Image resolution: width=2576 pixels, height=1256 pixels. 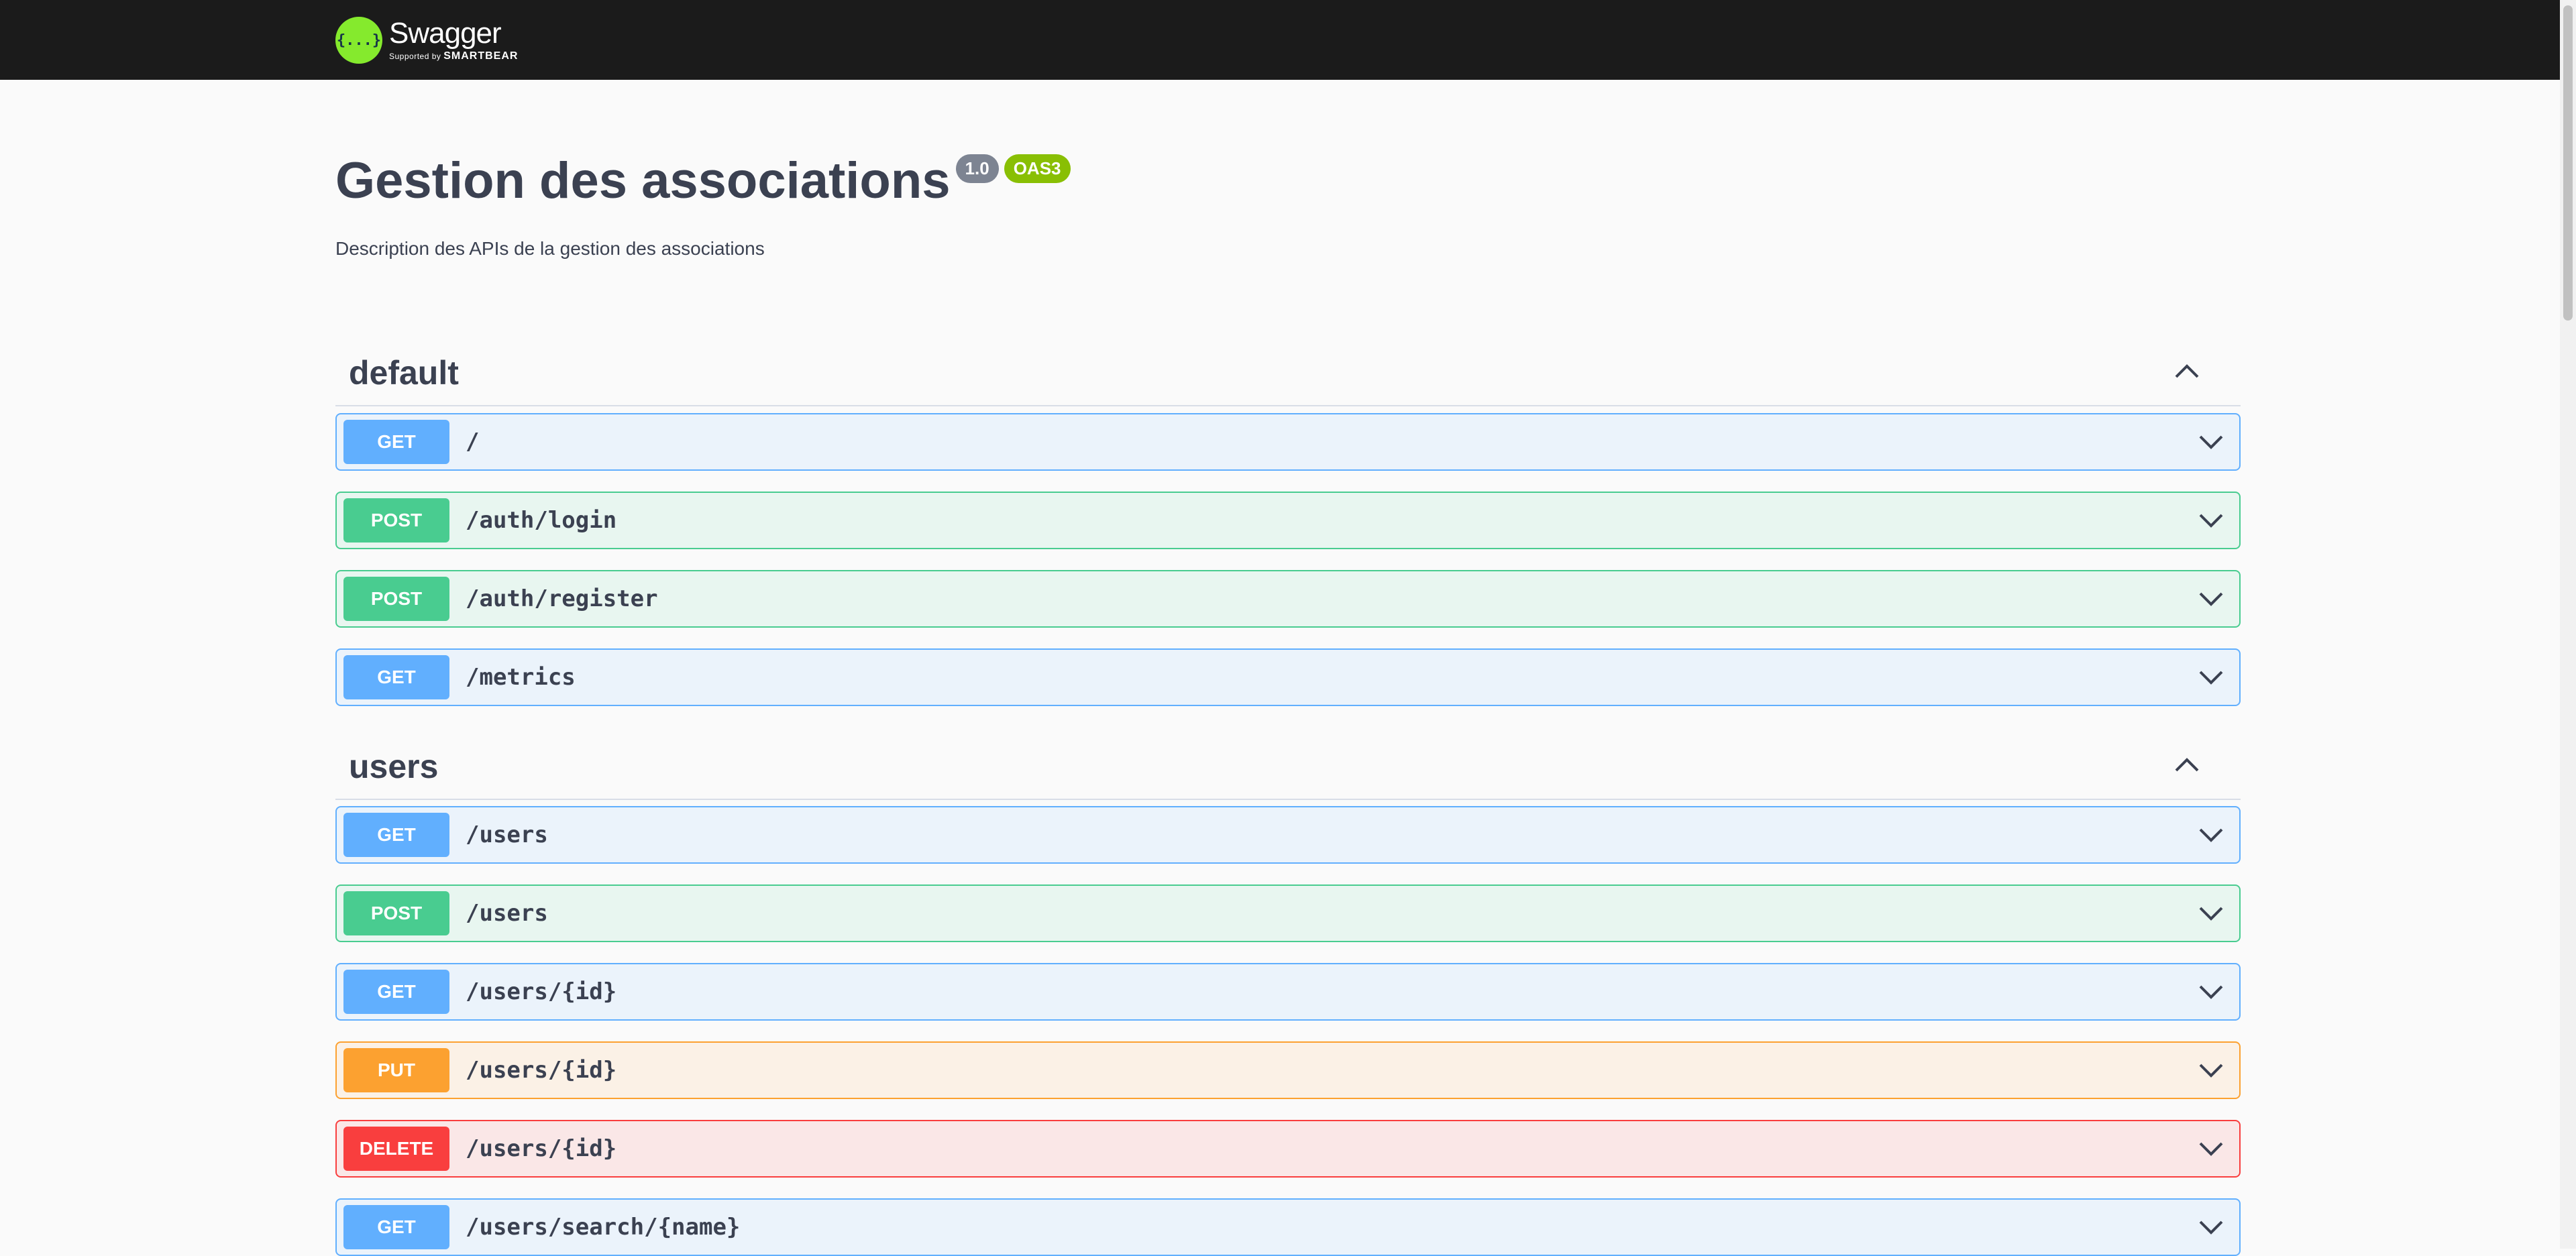 I want to click on logo-text: Swagger Supported by SMARTBEAR, so click(x=453, y=40).